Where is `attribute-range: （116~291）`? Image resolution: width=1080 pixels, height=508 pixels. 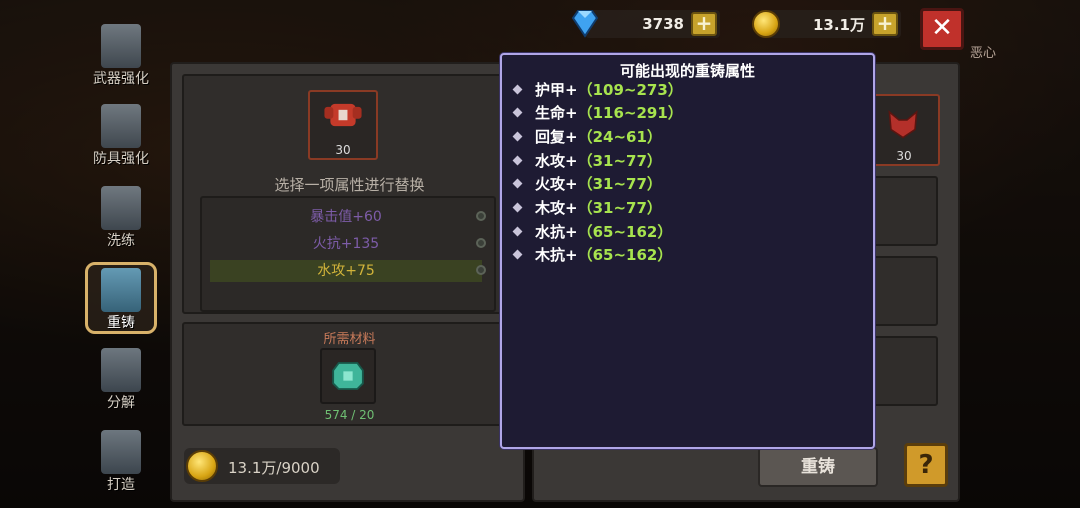
attribute-range: （116~291） is located at coordinates (630, 113).